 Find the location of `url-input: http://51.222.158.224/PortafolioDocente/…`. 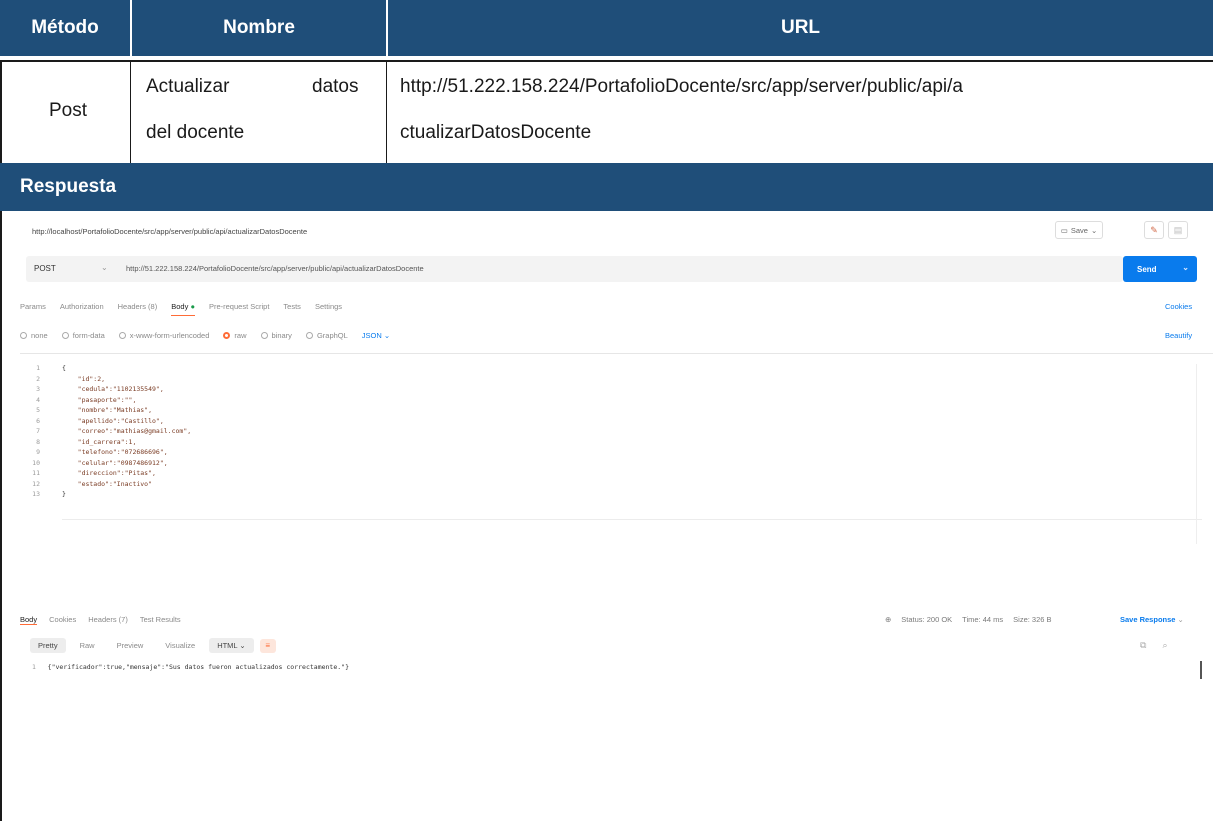

url-input: http://51.222.158.224/PortafolioDocente/… is located at coordinates (275, 268).